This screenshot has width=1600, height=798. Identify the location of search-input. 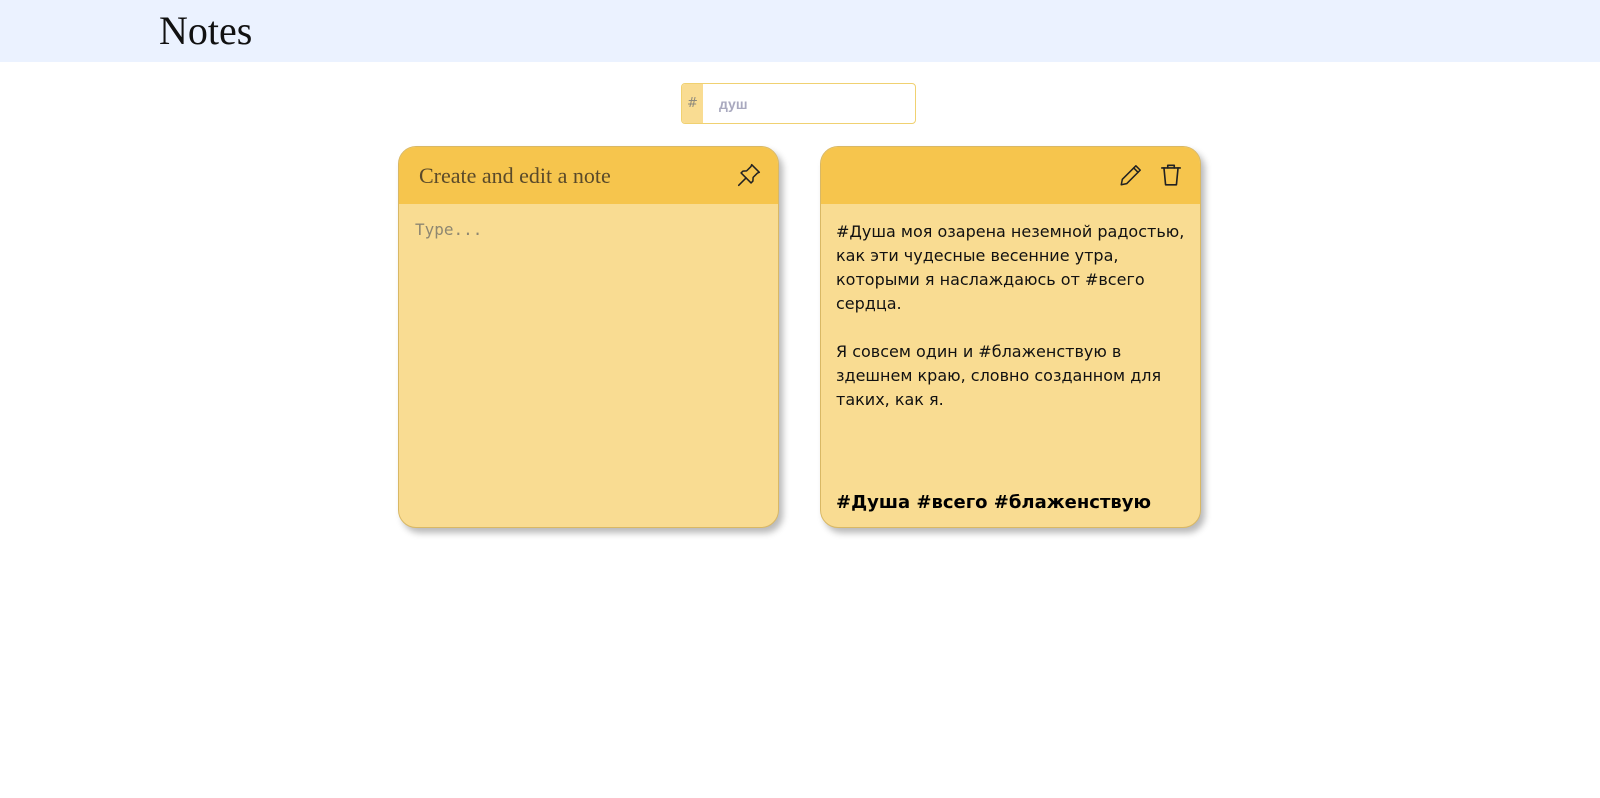
(809, 103).